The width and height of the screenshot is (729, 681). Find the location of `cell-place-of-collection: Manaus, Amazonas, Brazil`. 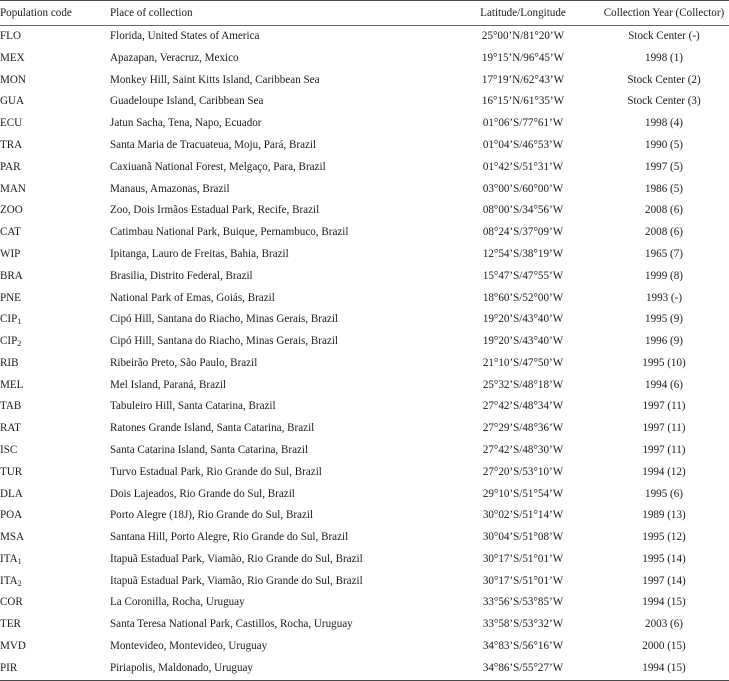

cell-place-of-collection: Manaus, Amazonas, Brazil is located at coordinates (170, 188).